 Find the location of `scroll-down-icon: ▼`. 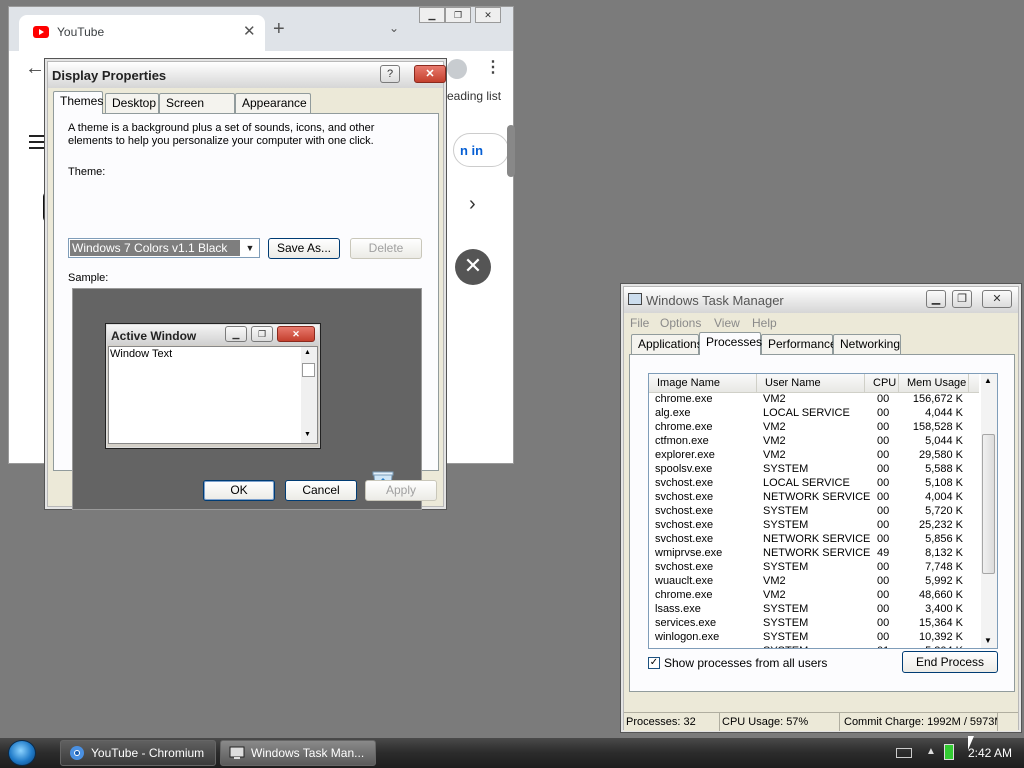

scroll-down-icon: ▼ is located at coordinates (988, 640).